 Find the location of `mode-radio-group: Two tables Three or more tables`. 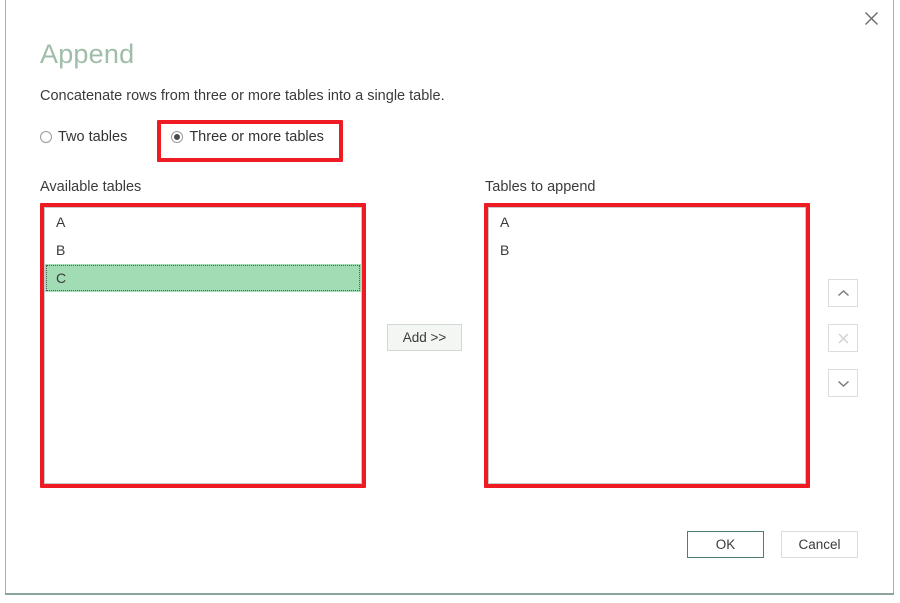

mode-radio-group: Two tables Three or more tables is located at coordinates (192, 137).